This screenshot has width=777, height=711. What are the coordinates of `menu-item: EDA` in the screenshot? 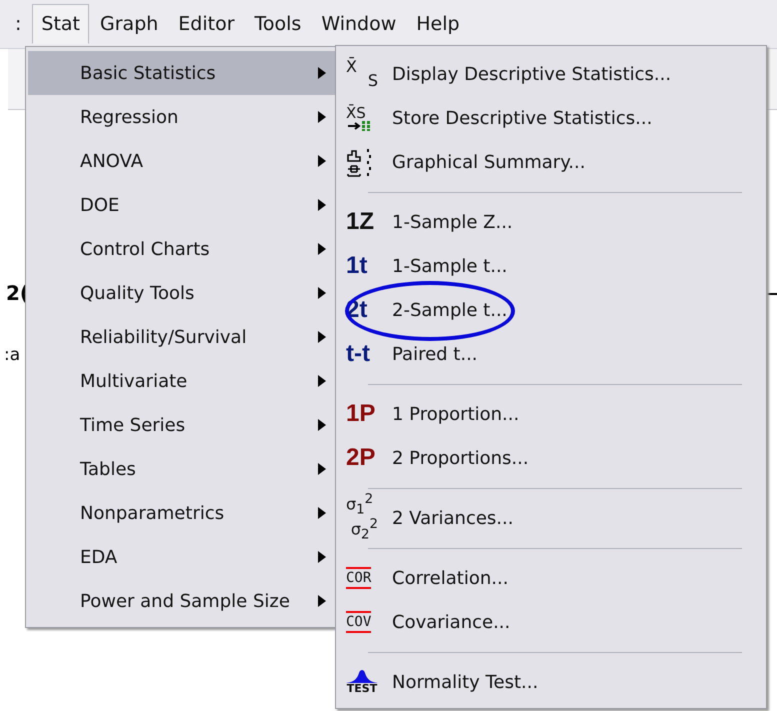 It's located at (182, 557).